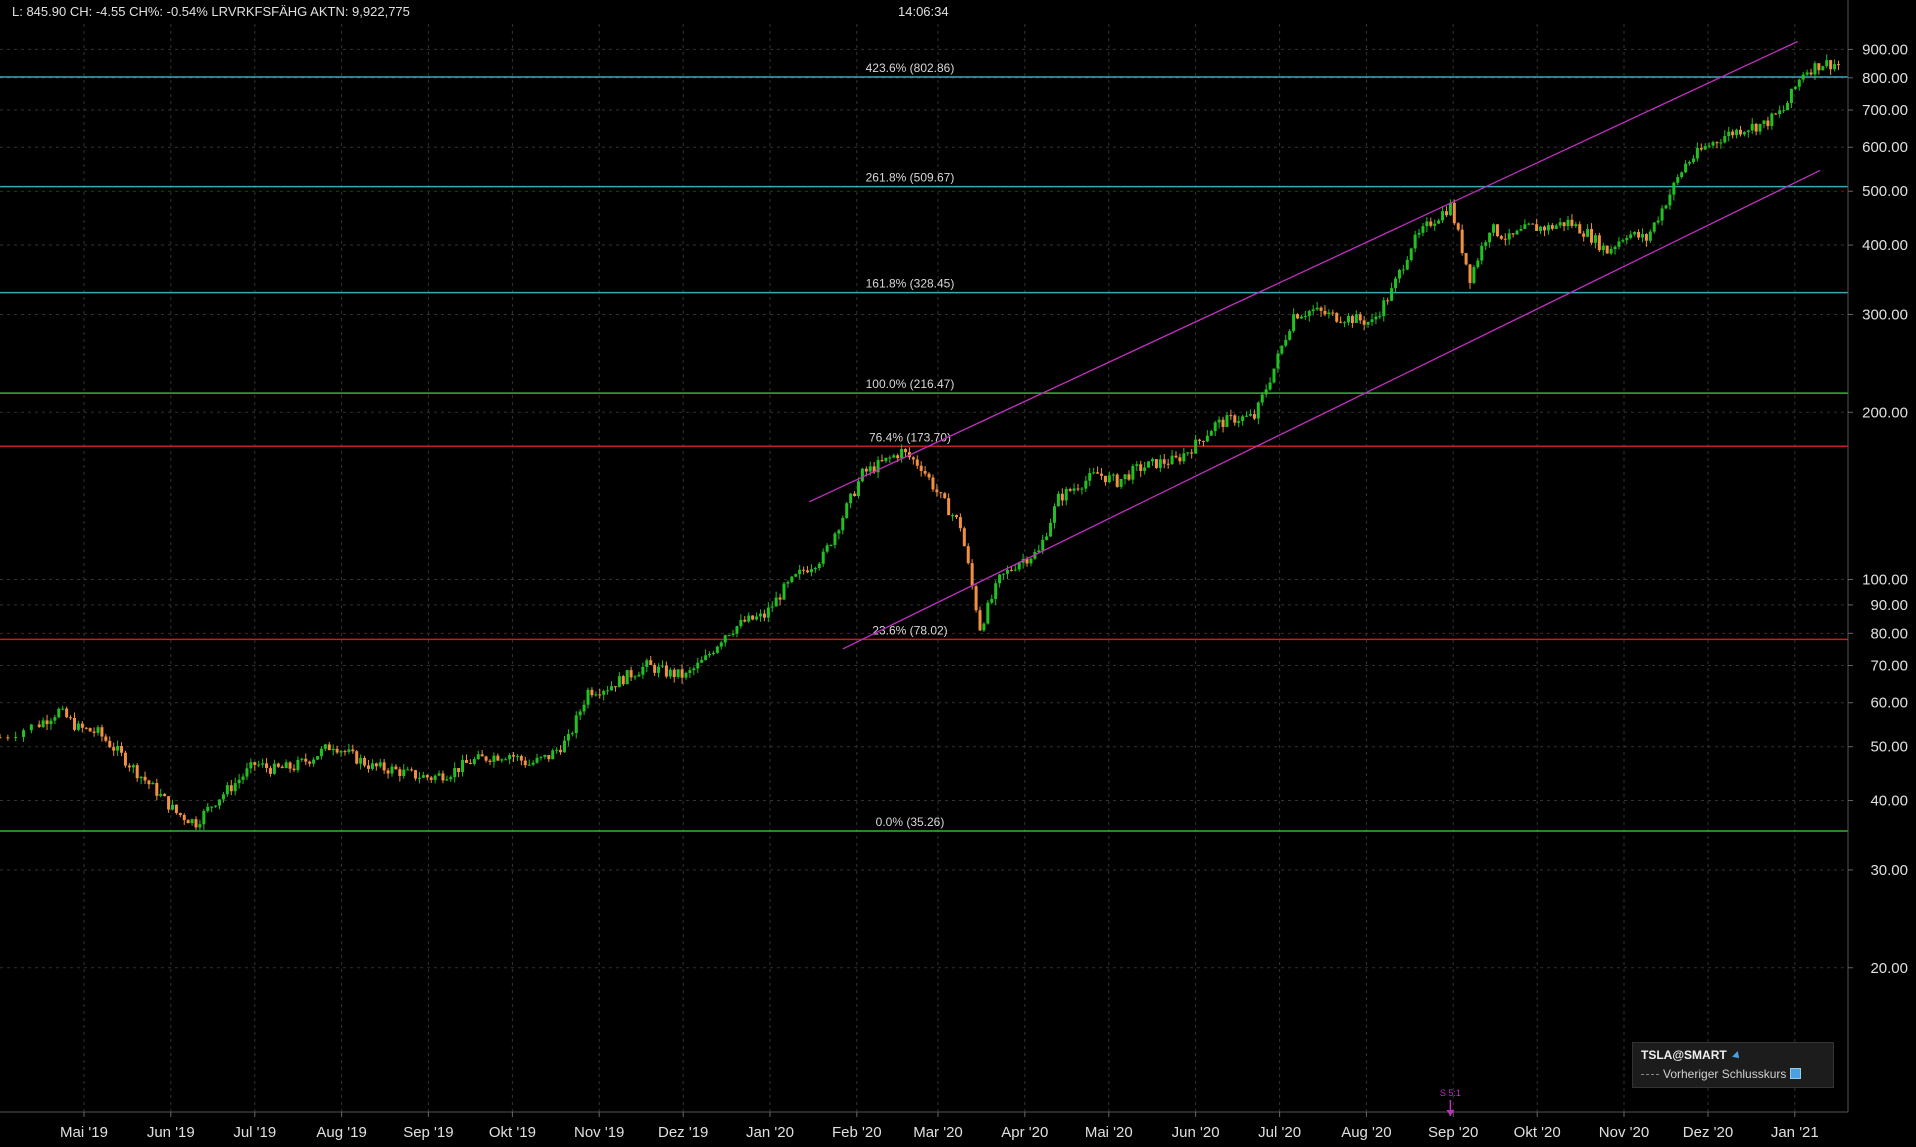  Describe the element at coordinates (1450, 1093) in the screenshot. I see `split-event-label: S 5:1` at that location.